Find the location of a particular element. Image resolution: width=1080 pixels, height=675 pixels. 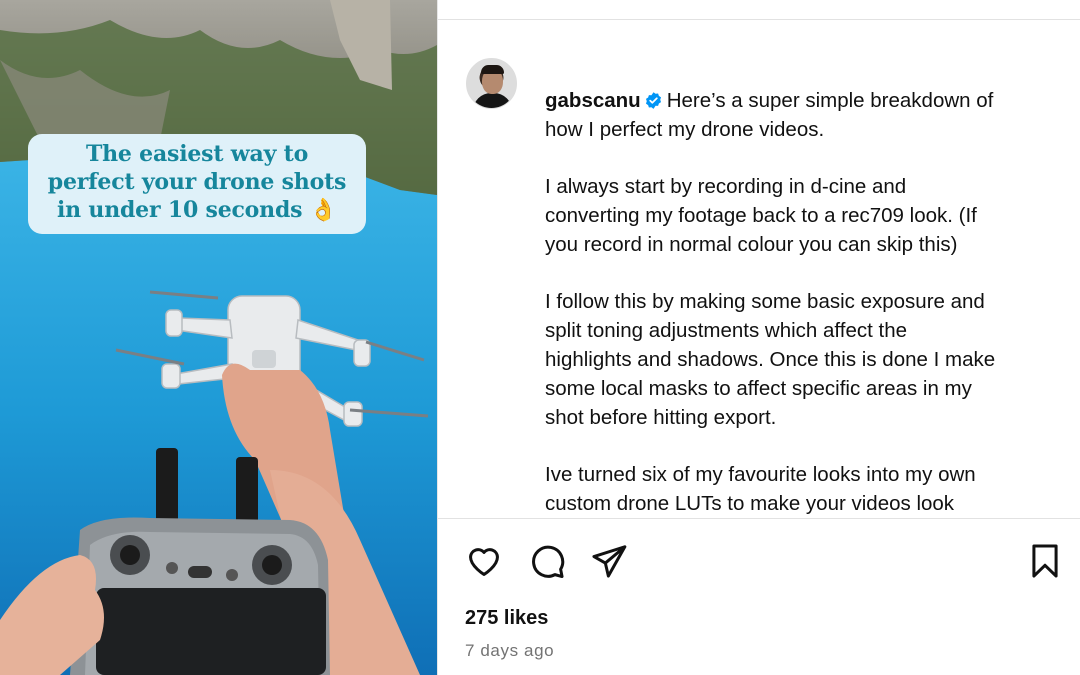

heart-icon is located at coordinates (484, 562).